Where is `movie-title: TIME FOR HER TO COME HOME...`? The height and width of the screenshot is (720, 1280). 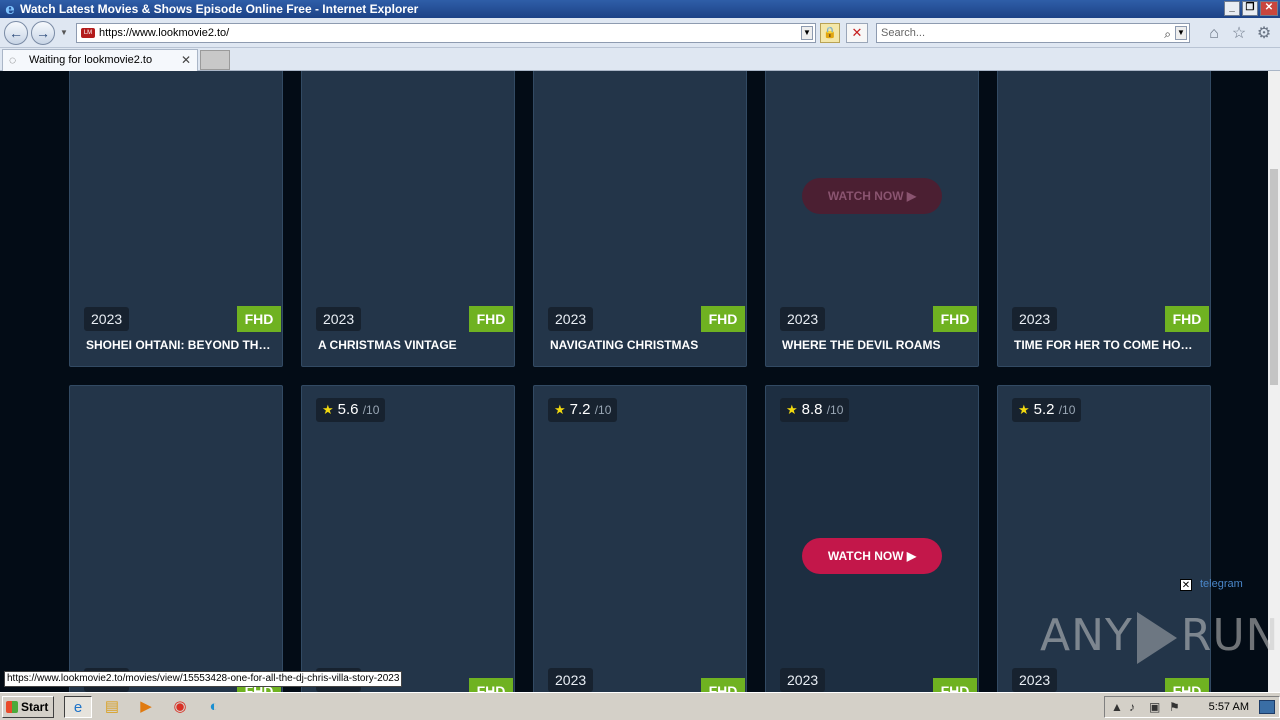
movie-title: TIME FOR HER TO COME HOME... is located at coordinates (1107, 345).